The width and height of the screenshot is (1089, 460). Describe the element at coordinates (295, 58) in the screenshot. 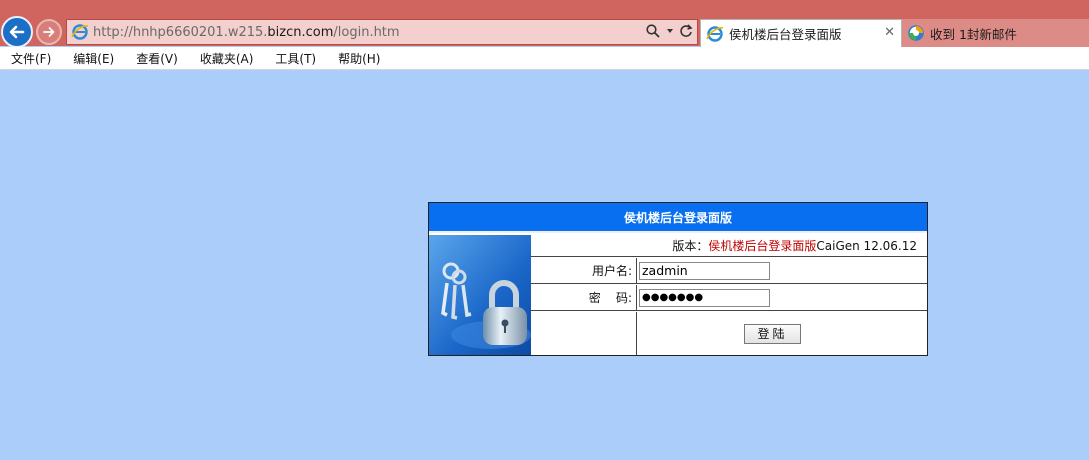

I see `menu-tools: 工具(T)` at that location.